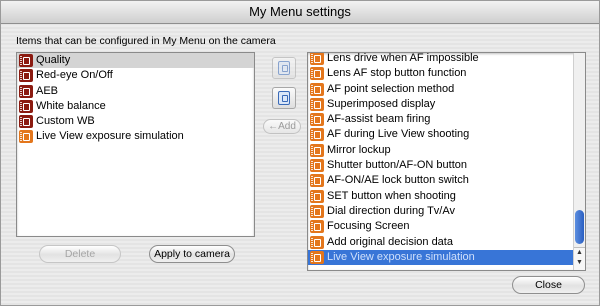  What do you see at coordinates (135, 106) in the screenshot?
I see `list-item: White balance` at bounding box center [135, 106].